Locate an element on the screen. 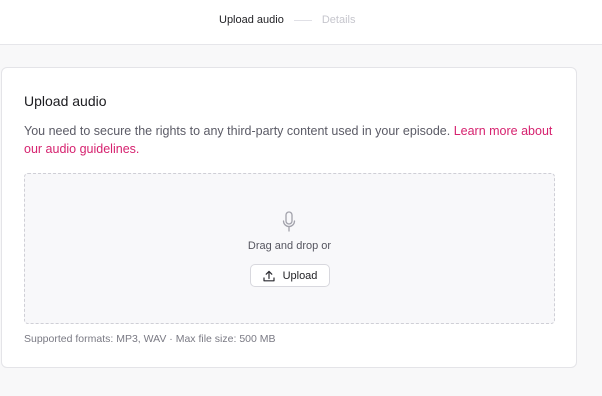 The width and height of the screenshot is (602, 396). stepper: Upload audio Details is located at coordinates (287, 20).